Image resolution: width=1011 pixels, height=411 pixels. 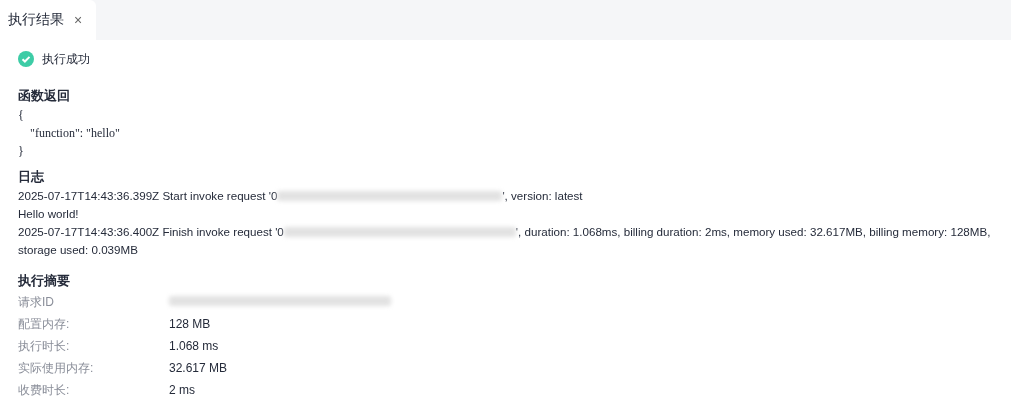 What do you see at coordinates (44, 324) in the screenshot?
I see `field-label: 配置内存:` at bounding box center [44, 324].